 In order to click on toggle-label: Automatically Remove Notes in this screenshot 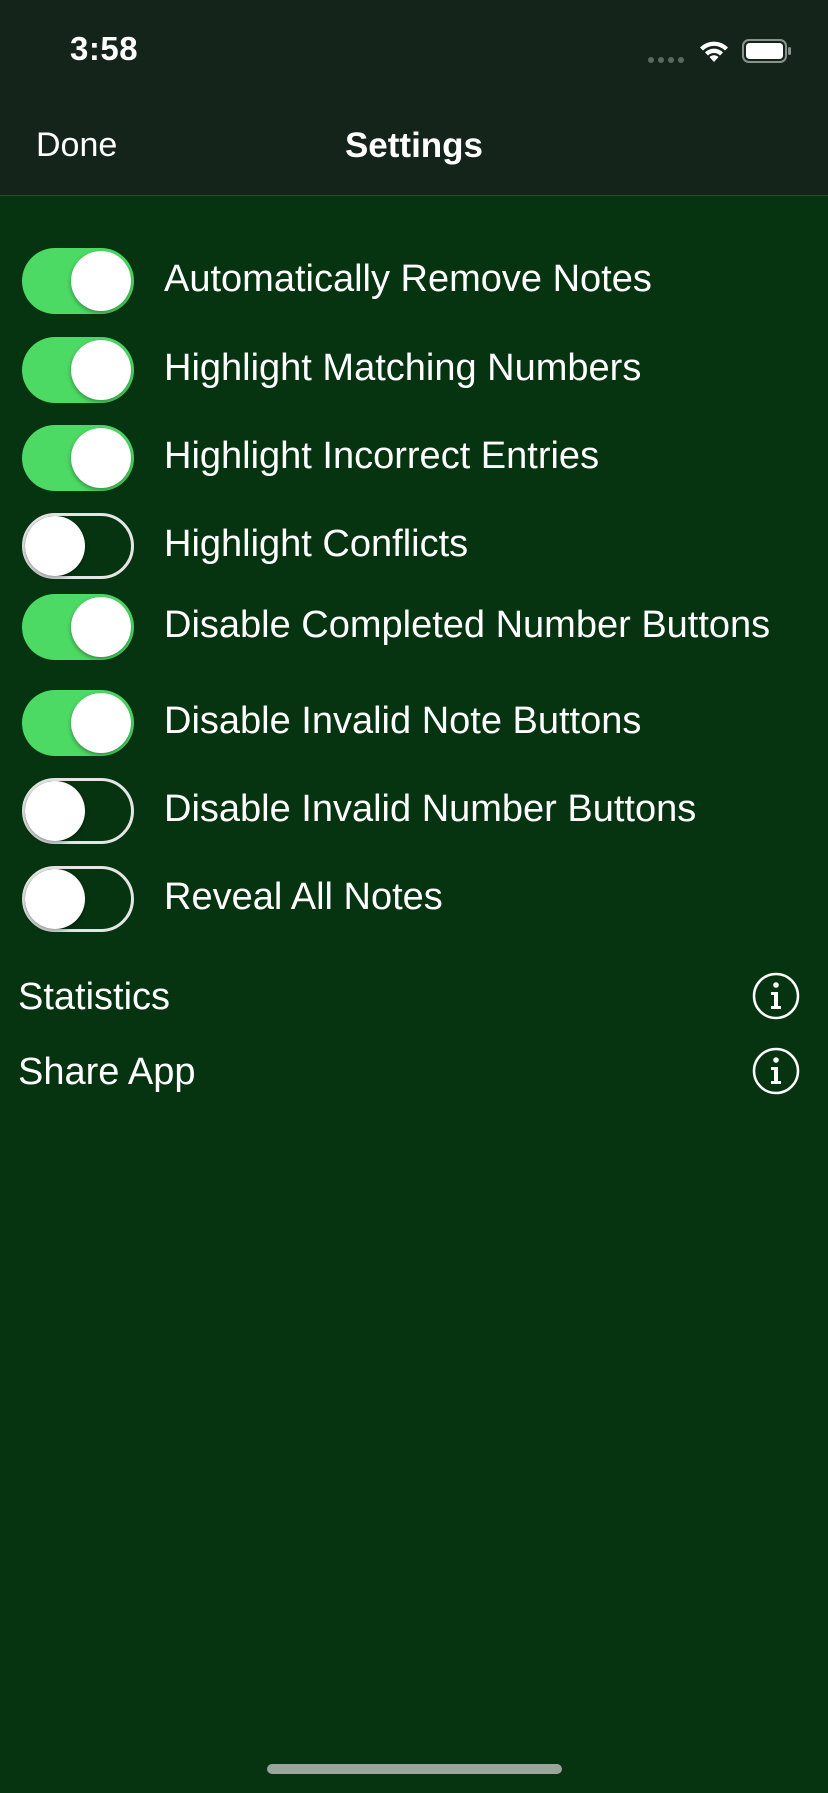, I will do `click(408, 279)`.